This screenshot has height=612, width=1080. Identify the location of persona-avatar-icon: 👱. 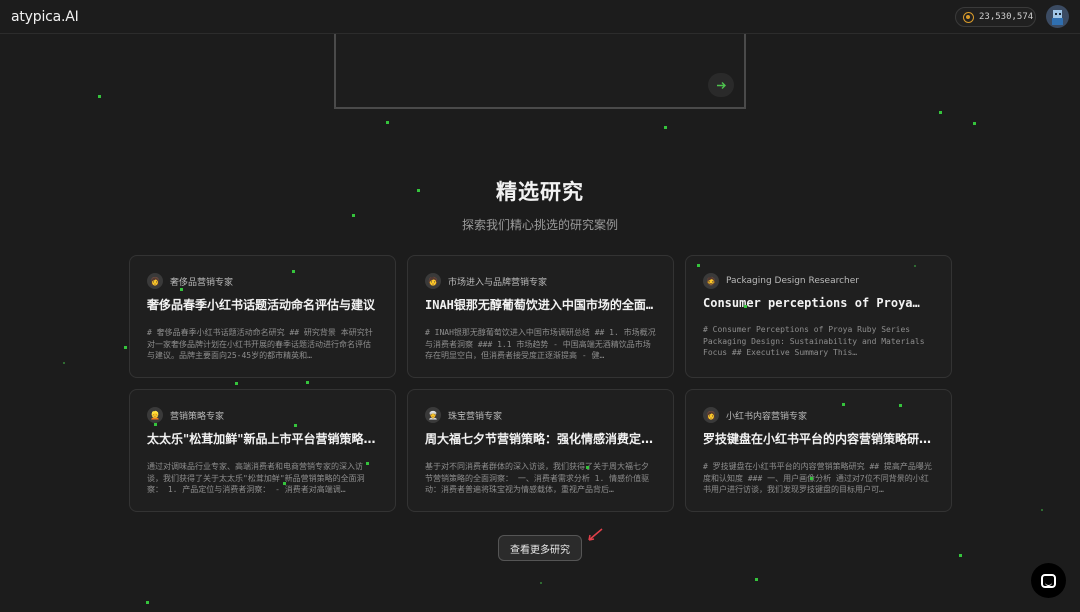
(155, 415).